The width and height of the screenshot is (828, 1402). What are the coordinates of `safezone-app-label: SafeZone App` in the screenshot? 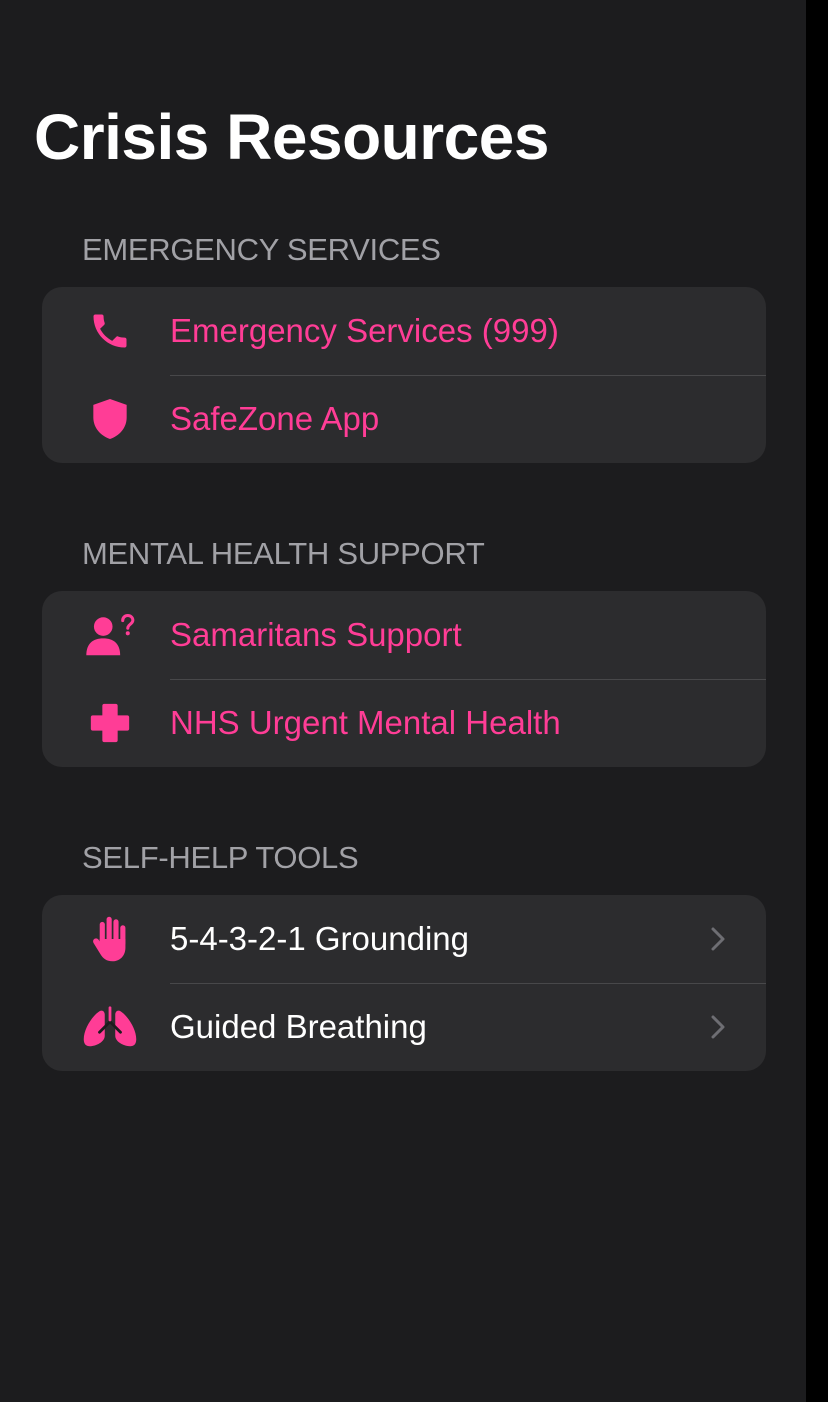 It's located at (275, 418).